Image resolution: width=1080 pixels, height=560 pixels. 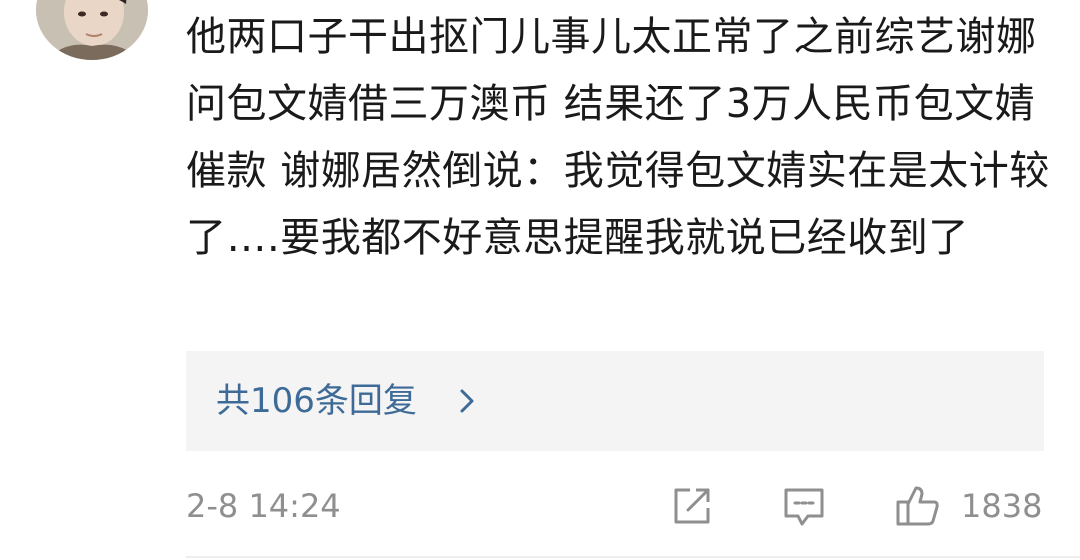 What do you see at coordinates (316, 401) in the screenshot?
I see `replies-count-label: 共106条回复` at bounding box center [316, 401].